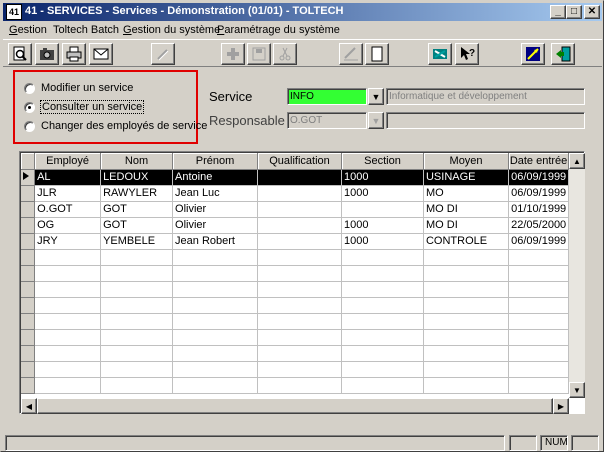 Image resolution: width=604 pixels, height=452 pixels. I want to click on minimize-button: _, so click(558, 12).